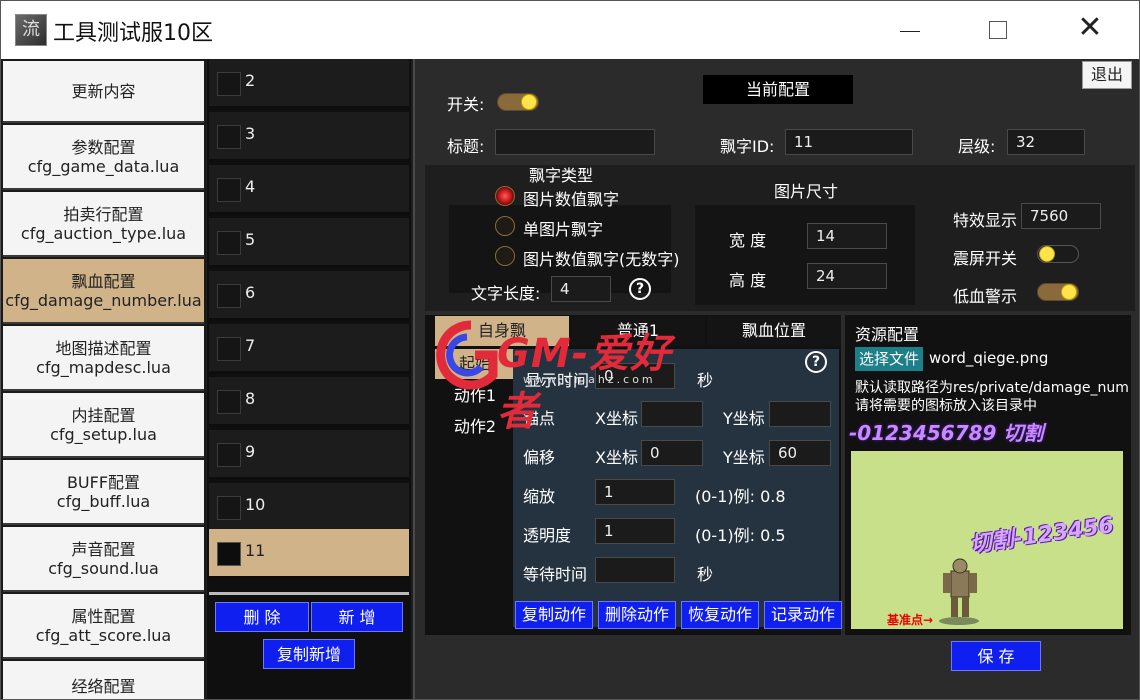 The image size is (1140, 700). What do you see at coordinates (803, 615) in the screenshot?
I see `record-action-button: 记录动作` at bounding box center [803, 615].